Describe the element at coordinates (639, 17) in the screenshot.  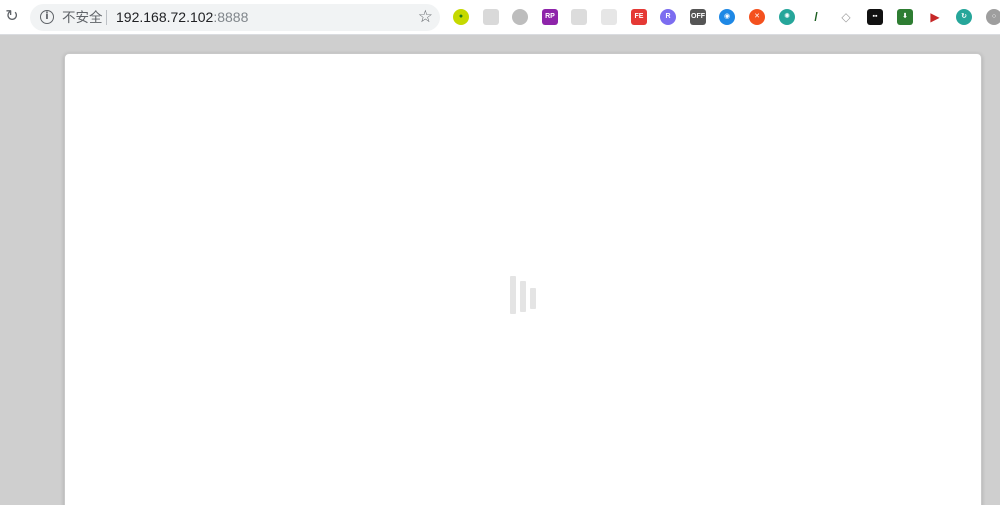
I see `extension-icon-7: FE` at that location.